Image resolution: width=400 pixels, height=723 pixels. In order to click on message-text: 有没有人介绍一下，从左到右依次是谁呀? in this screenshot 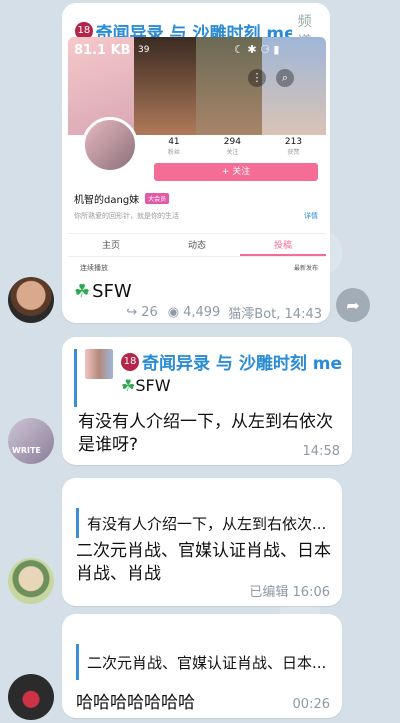, I will do `click(205, 433)`.